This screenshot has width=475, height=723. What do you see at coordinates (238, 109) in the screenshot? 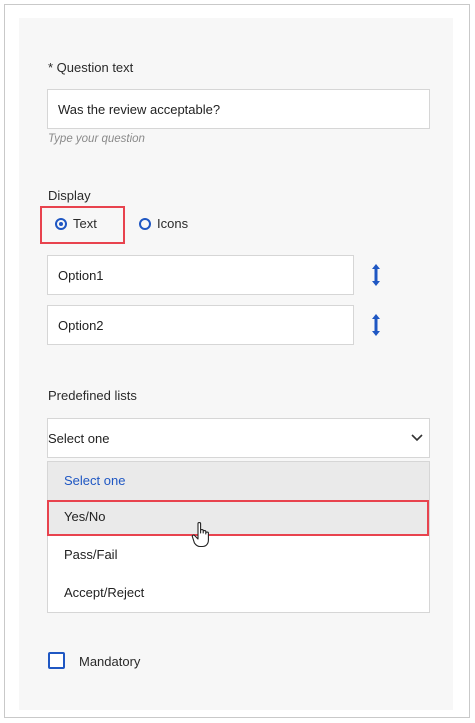
I see `question-text-input: Was the review acceptable?` at bounding box center [238, 109].